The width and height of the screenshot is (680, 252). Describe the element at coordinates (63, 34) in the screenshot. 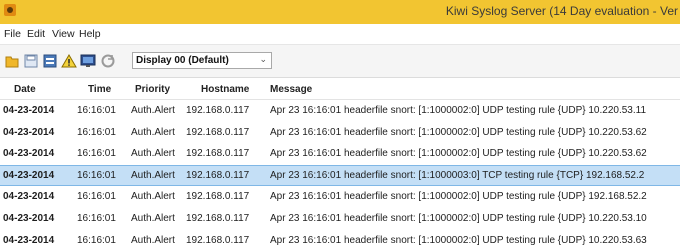

I see `menu-view: View` at that location.